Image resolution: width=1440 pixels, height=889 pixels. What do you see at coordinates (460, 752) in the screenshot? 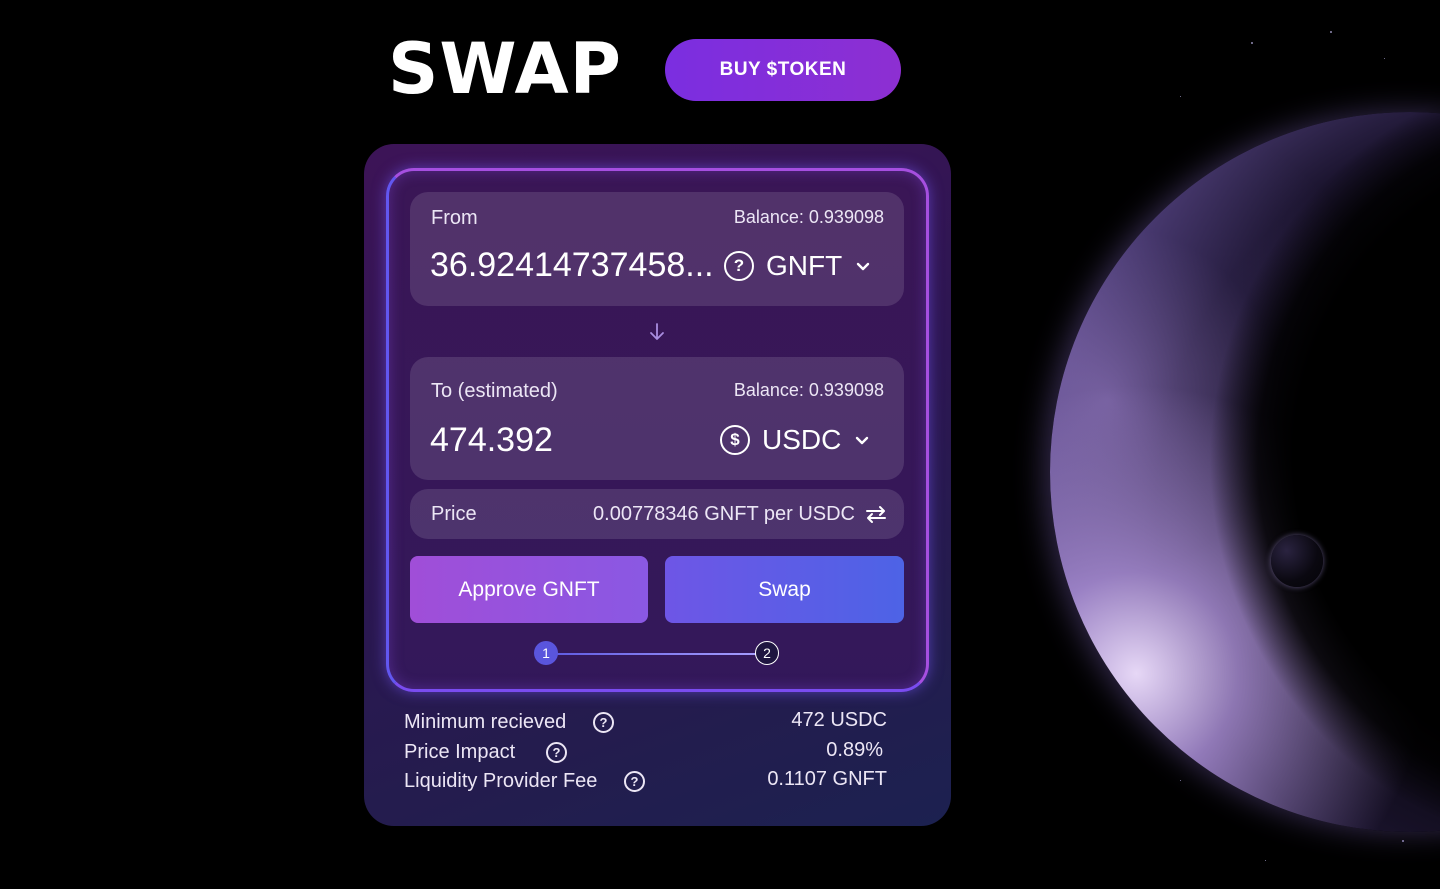
I see `price-impact-label: Price Impact` at bounding box center [460, 752].